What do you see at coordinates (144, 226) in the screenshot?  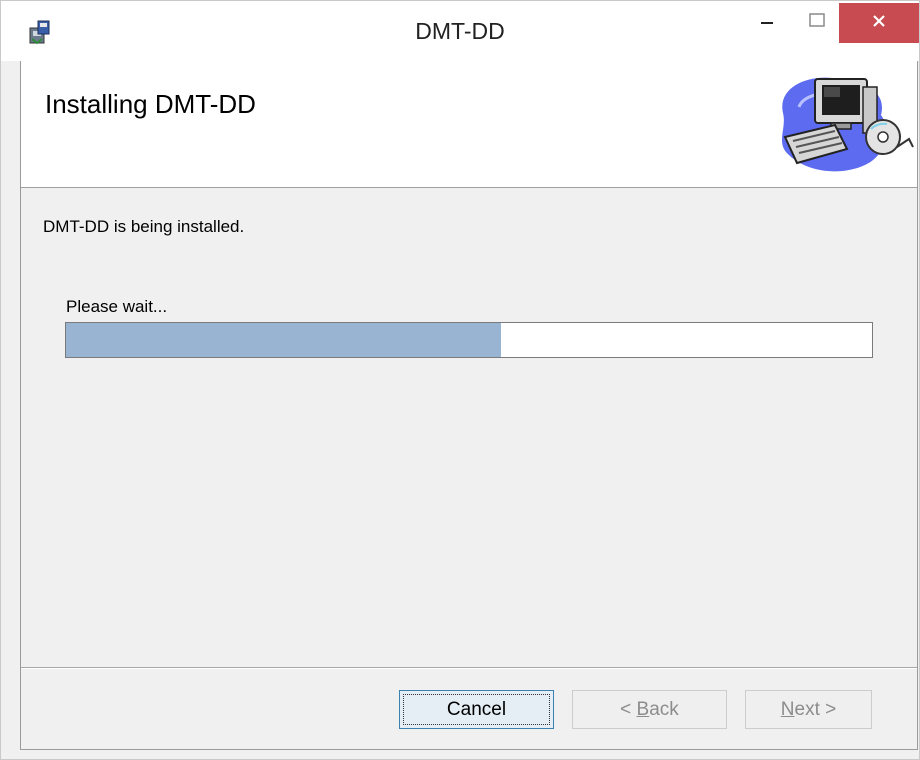 I see `install-status-text: DMT-DD is being installed.` at bounding box center [144, 226].